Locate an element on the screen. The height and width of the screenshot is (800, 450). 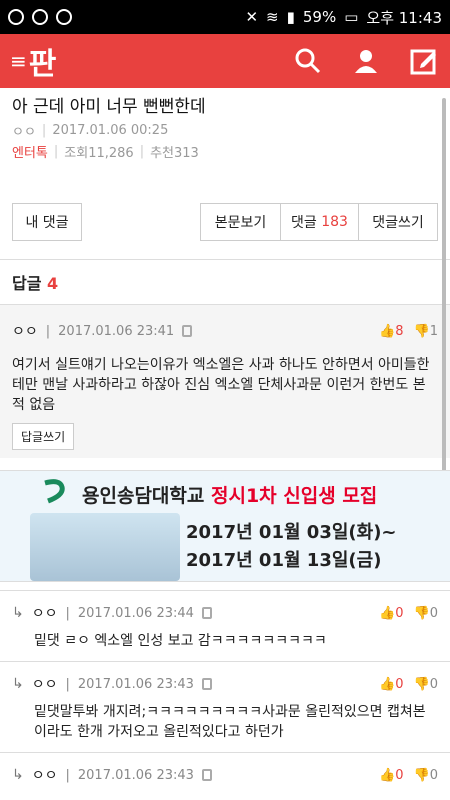
school-logo-icon is located at coordinates (54, 491).